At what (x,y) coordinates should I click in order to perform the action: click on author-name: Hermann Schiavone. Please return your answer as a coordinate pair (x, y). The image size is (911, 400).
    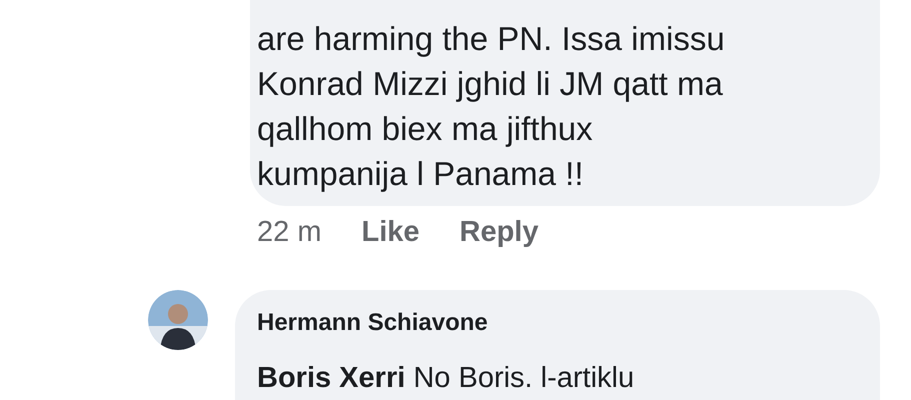
    Looking at the image, I should click on (557, 323).